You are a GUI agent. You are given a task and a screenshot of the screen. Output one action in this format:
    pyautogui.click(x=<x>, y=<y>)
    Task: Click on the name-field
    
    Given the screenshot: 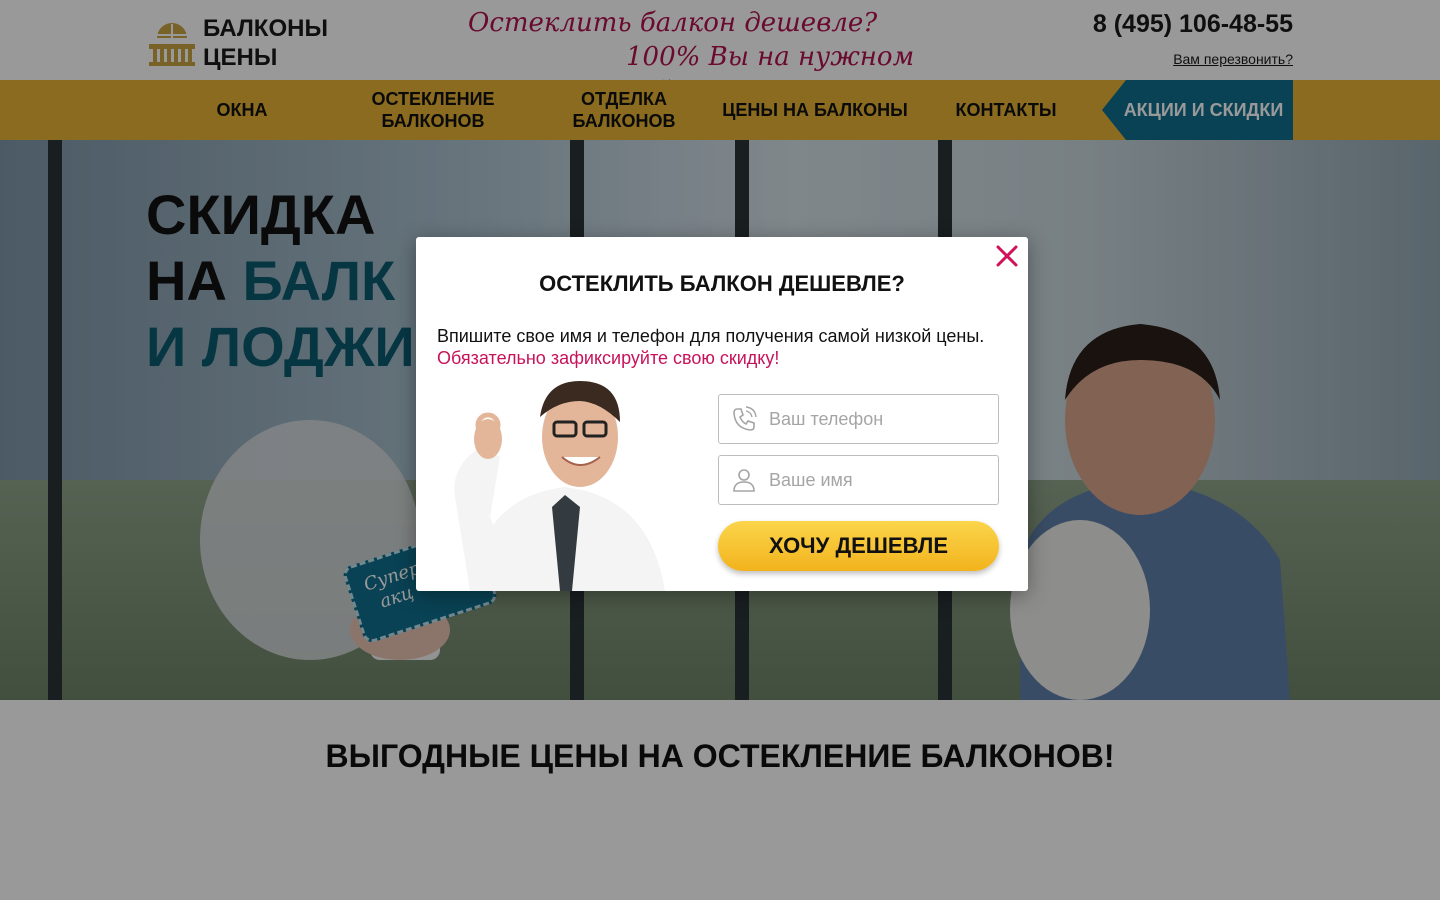 What is the action you would take?
    pyautogui.click(x=858, y=480)
    